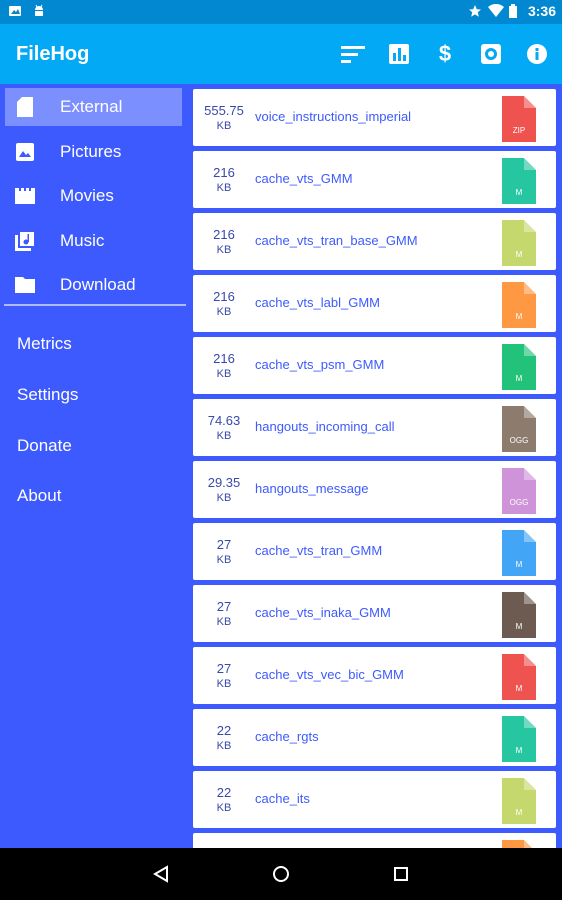 Image resolution: width=562 pixels, height=900 pixels. I want to click on drawer-item-external: External, so click(93, 107).